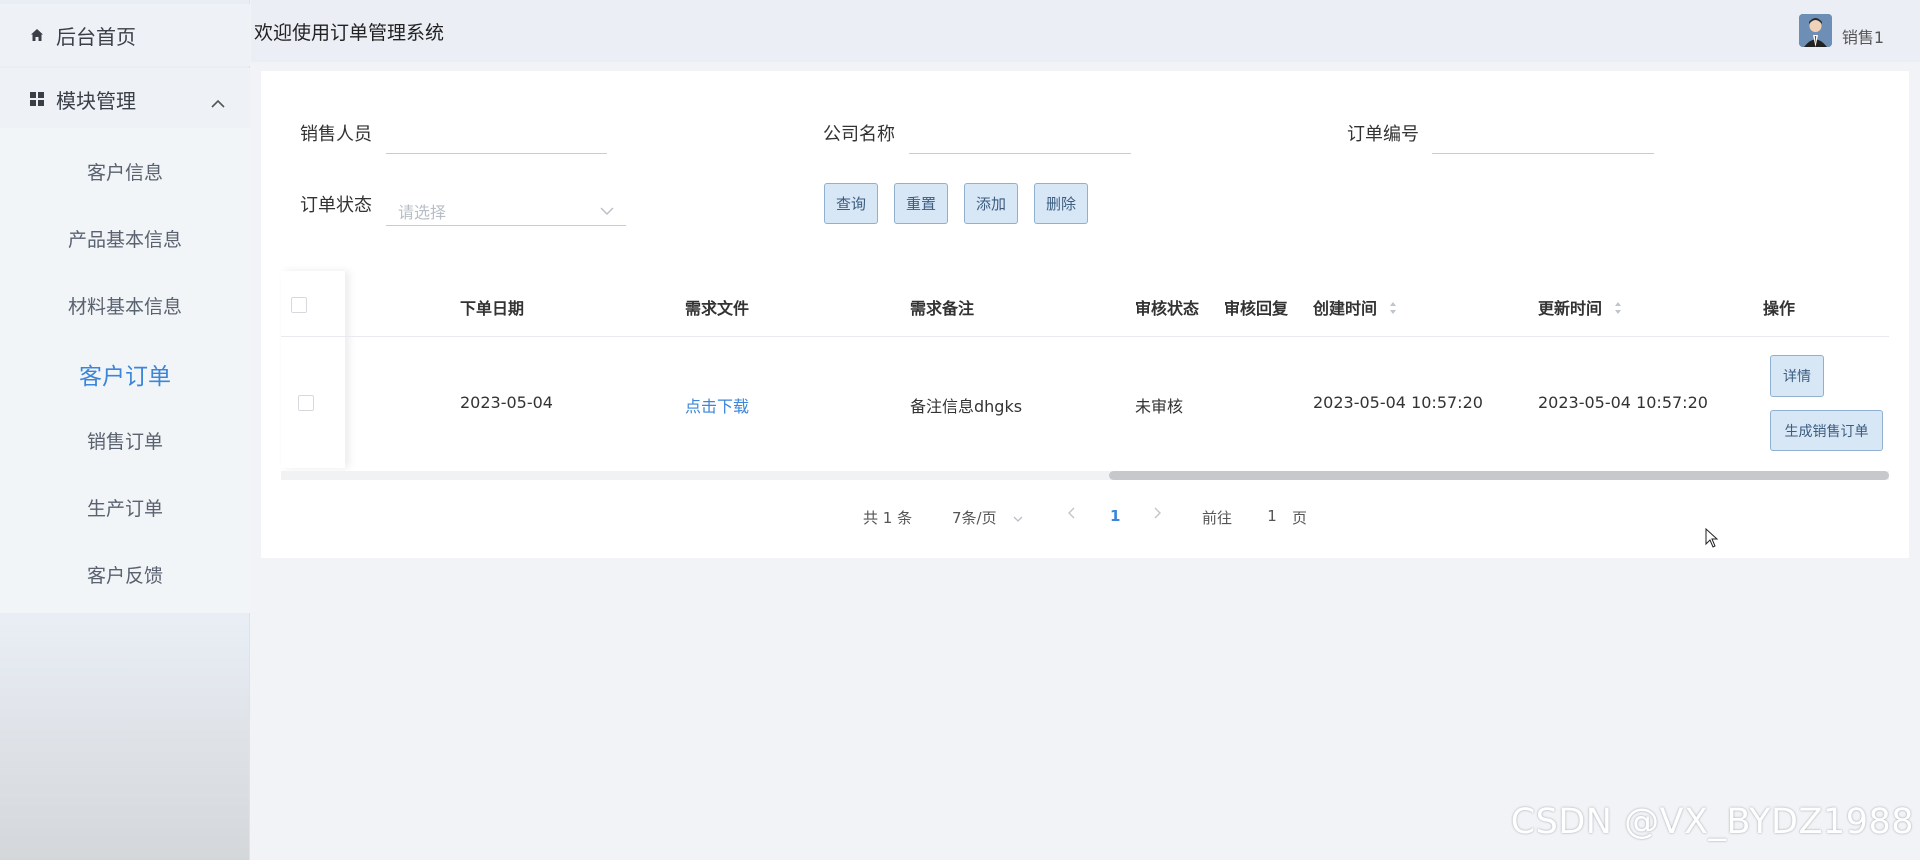  What do you see at coordinates (1085, 305) in the screenshot?
I see `table-header: 下单日期 需求文件 需求备注 审核状态 审核回复 创建时间 更新时间 操作` at bounding box center [1085, 305].